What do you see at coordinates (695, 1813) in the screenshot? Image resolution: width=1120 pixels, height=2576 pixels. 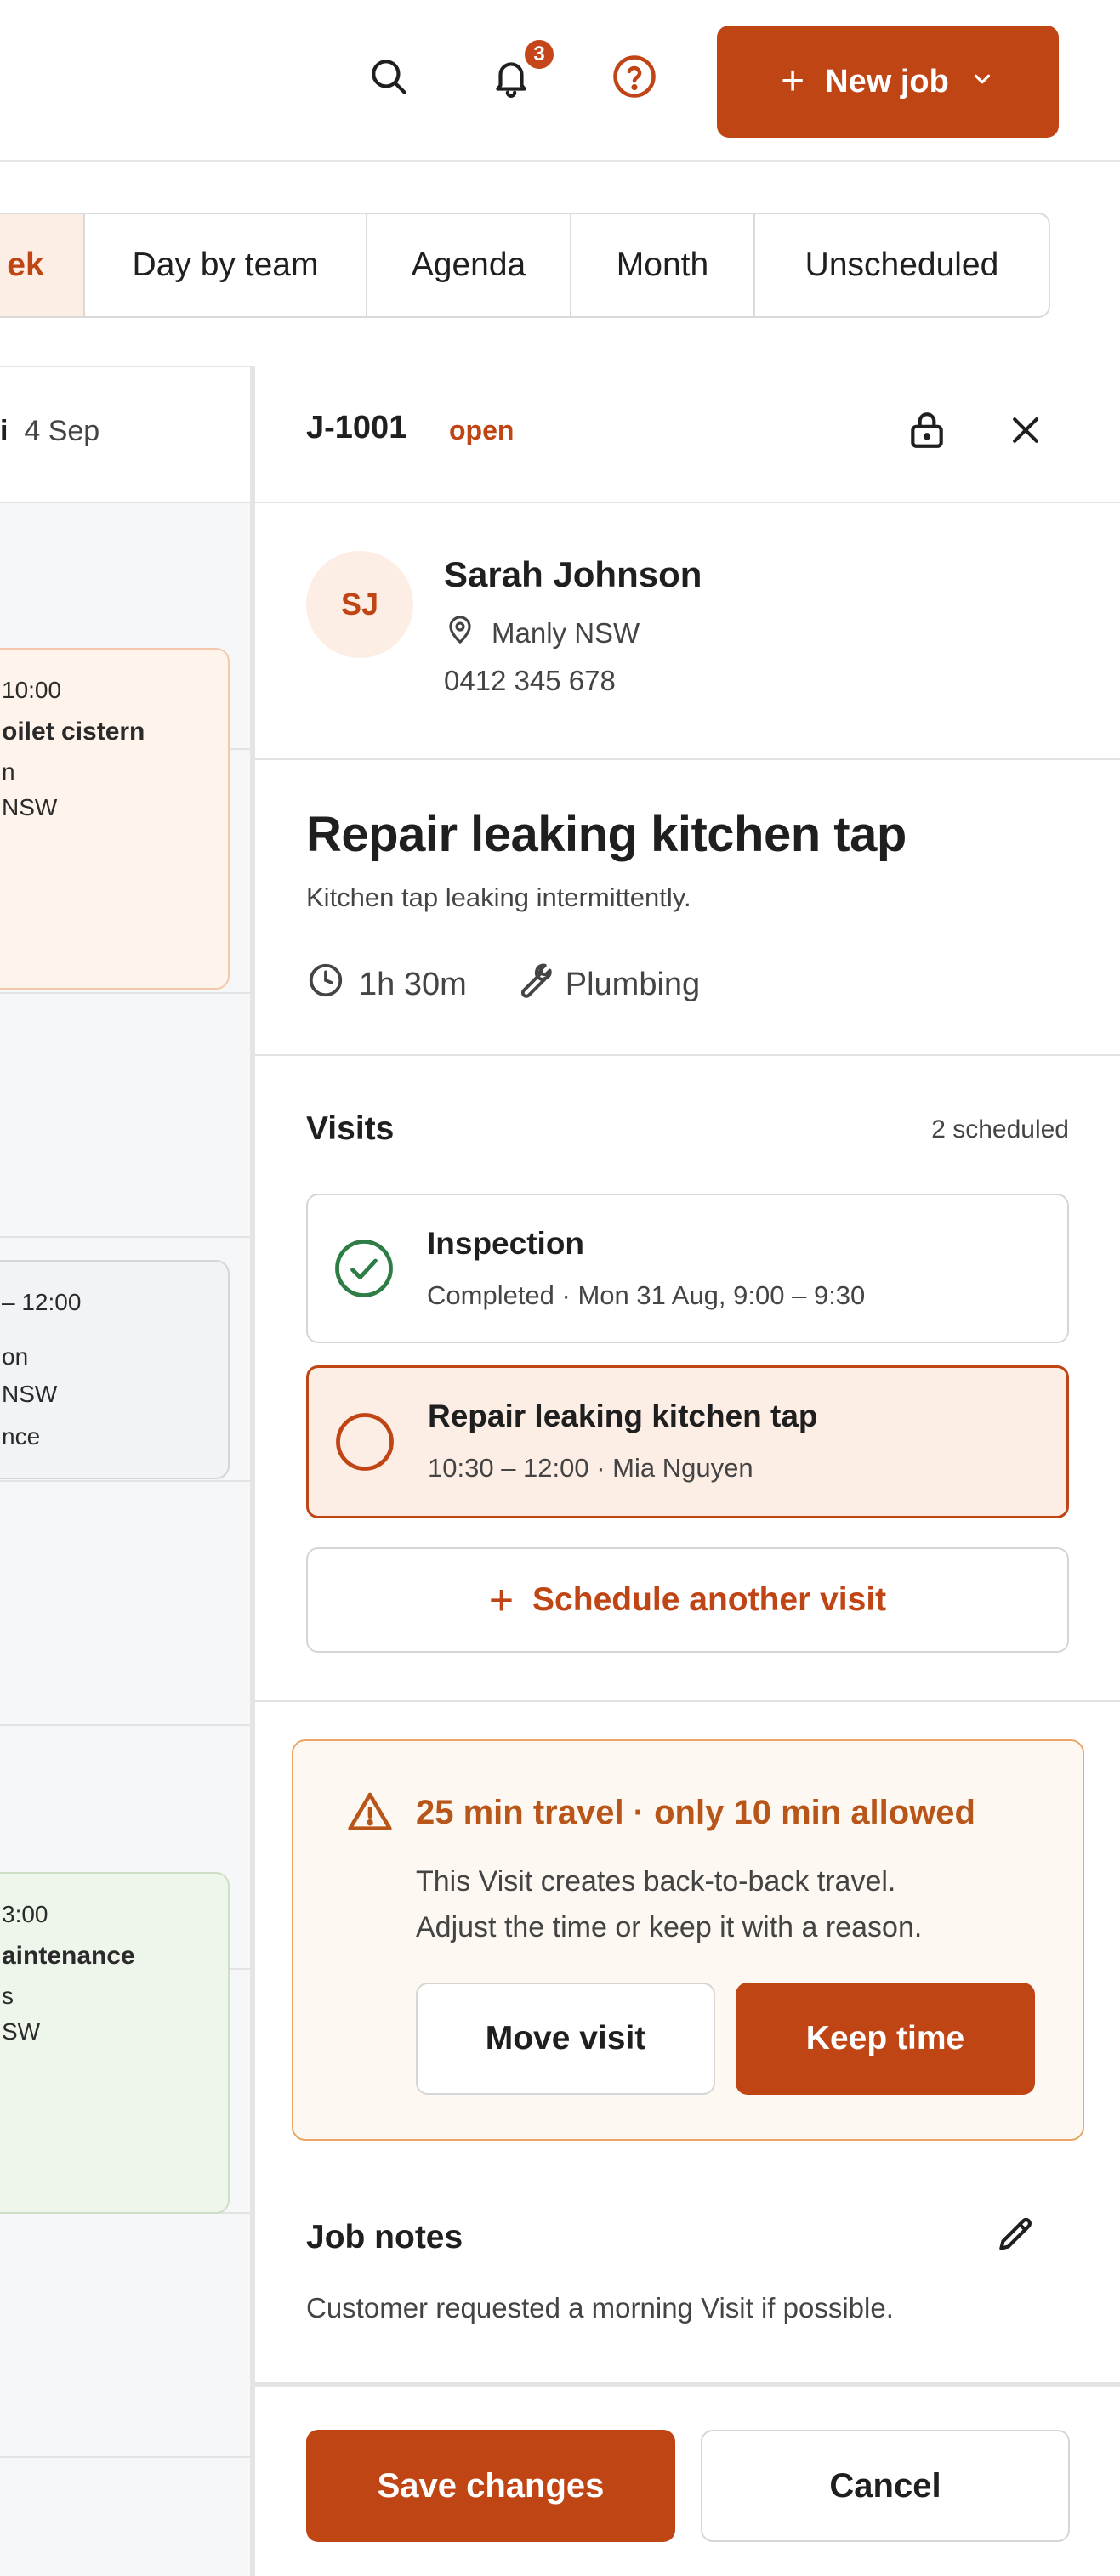 I see `warning-title: 25 min travel · only 10 min allowed` at bounding box center [695, 1813].